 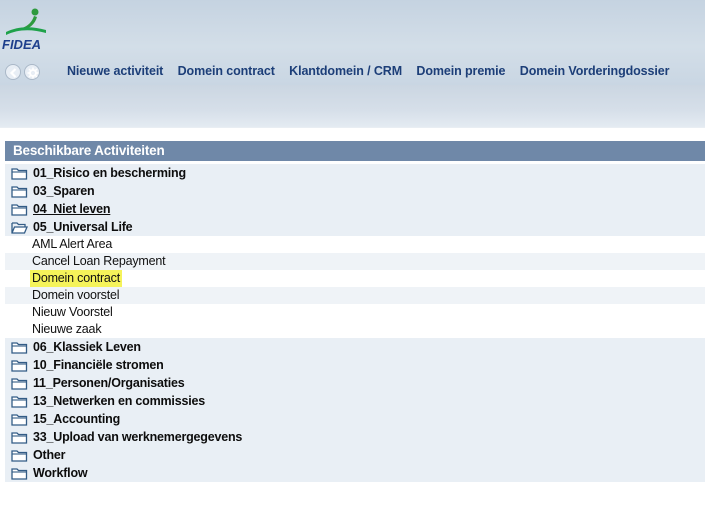 What do you see at coordinates (355, 401) in the screenshot?
I see `folder-row: 13_Netwerken en commissies` at bounding box center [355, 401].